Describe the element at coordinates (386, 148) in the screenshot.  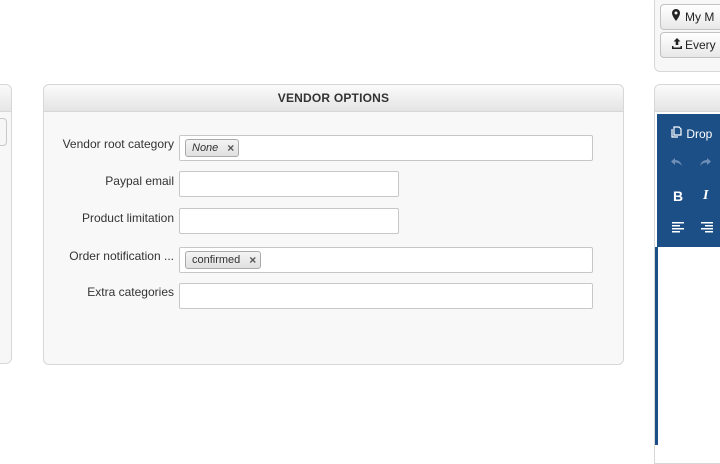
I see `vendor-root-category-input: None ×` at that location.